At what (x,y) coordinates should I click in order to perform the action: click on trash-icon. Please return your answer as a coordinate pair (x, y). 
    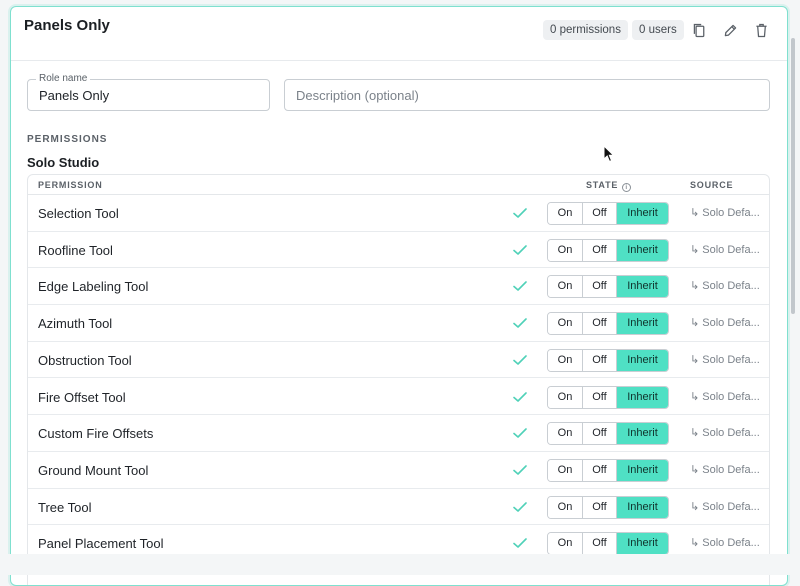
    Looking at the image, I should click on (761, 30).